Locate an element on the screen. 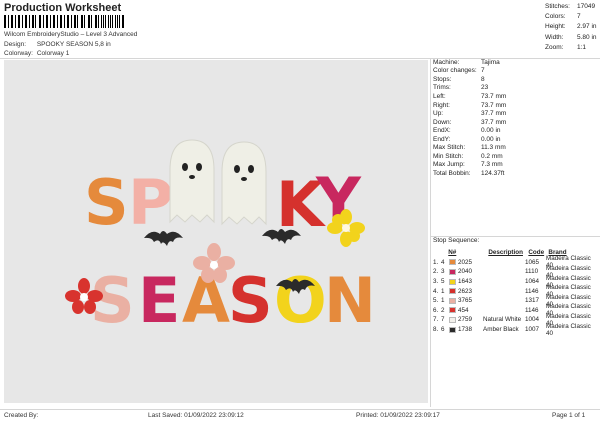 This screenshot has width=600, height=424. letter-s-3: S is located at coordinates (250, 300).